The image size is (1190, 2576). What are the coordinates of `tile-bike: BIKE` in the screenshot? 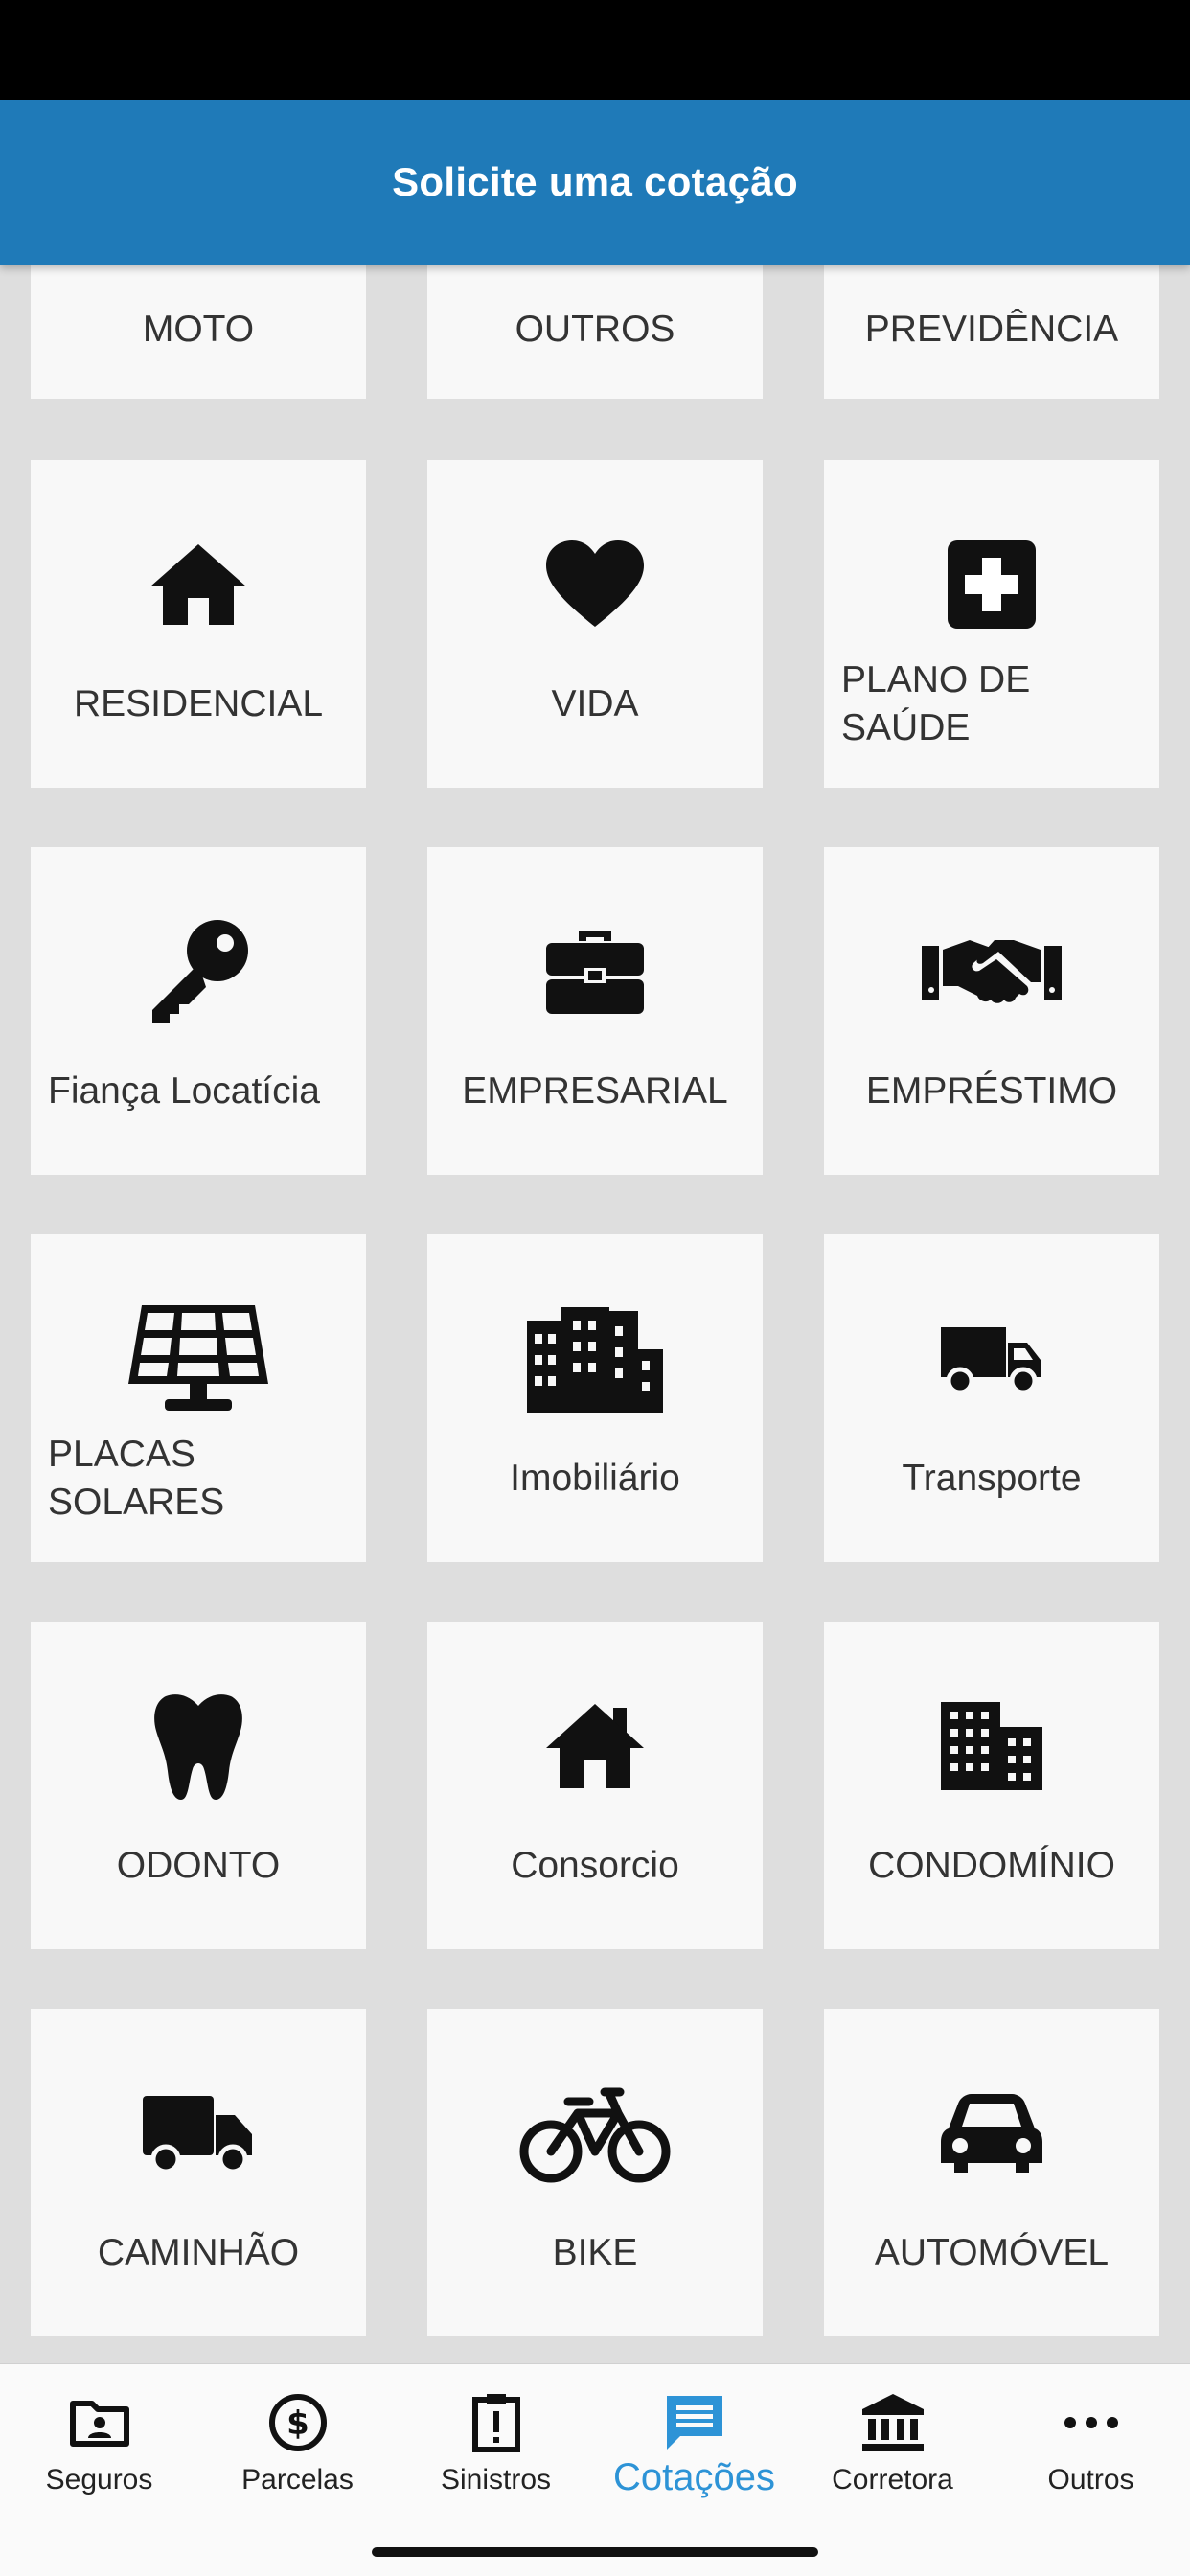 It's located at (595, 2172).